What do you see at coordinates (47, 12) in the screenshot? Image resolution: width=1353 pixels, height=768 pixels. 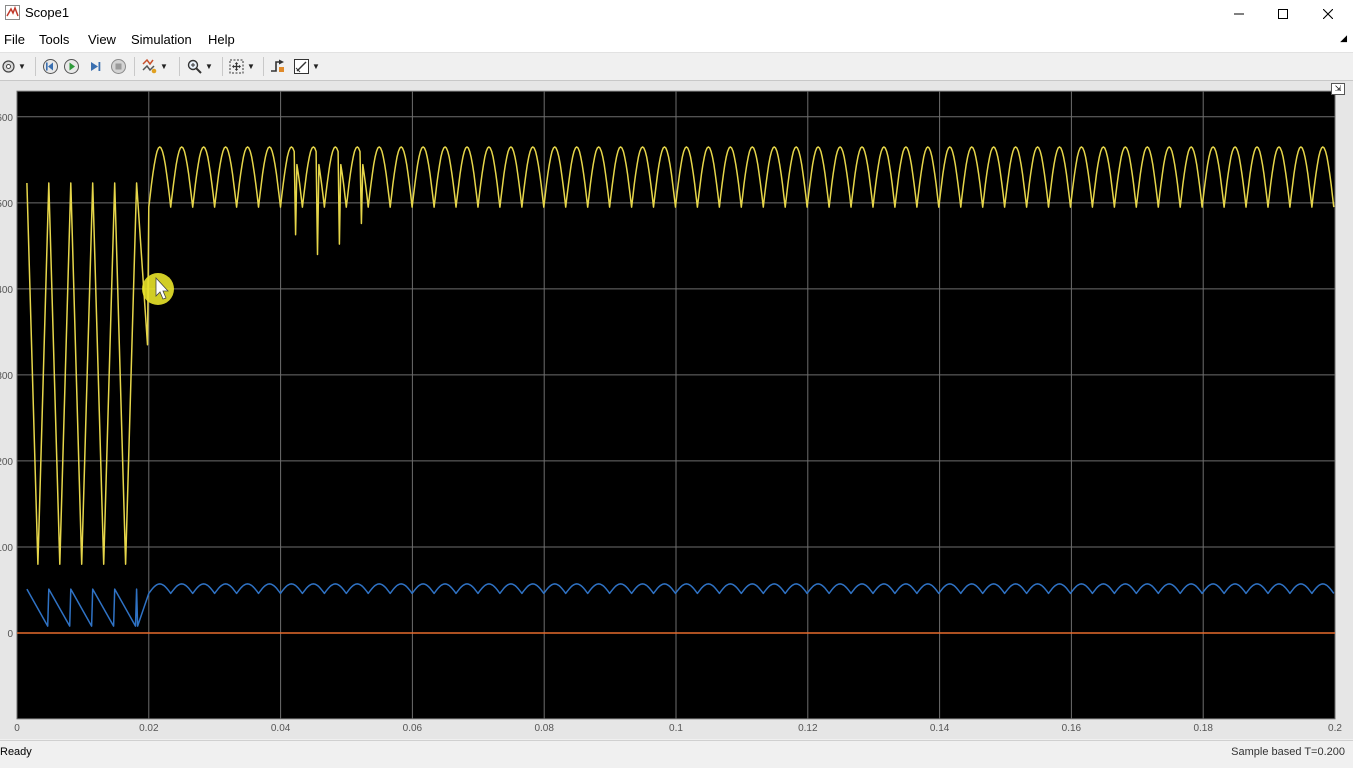 I see `window-title: Scope1` at bounding box center [47, 12].